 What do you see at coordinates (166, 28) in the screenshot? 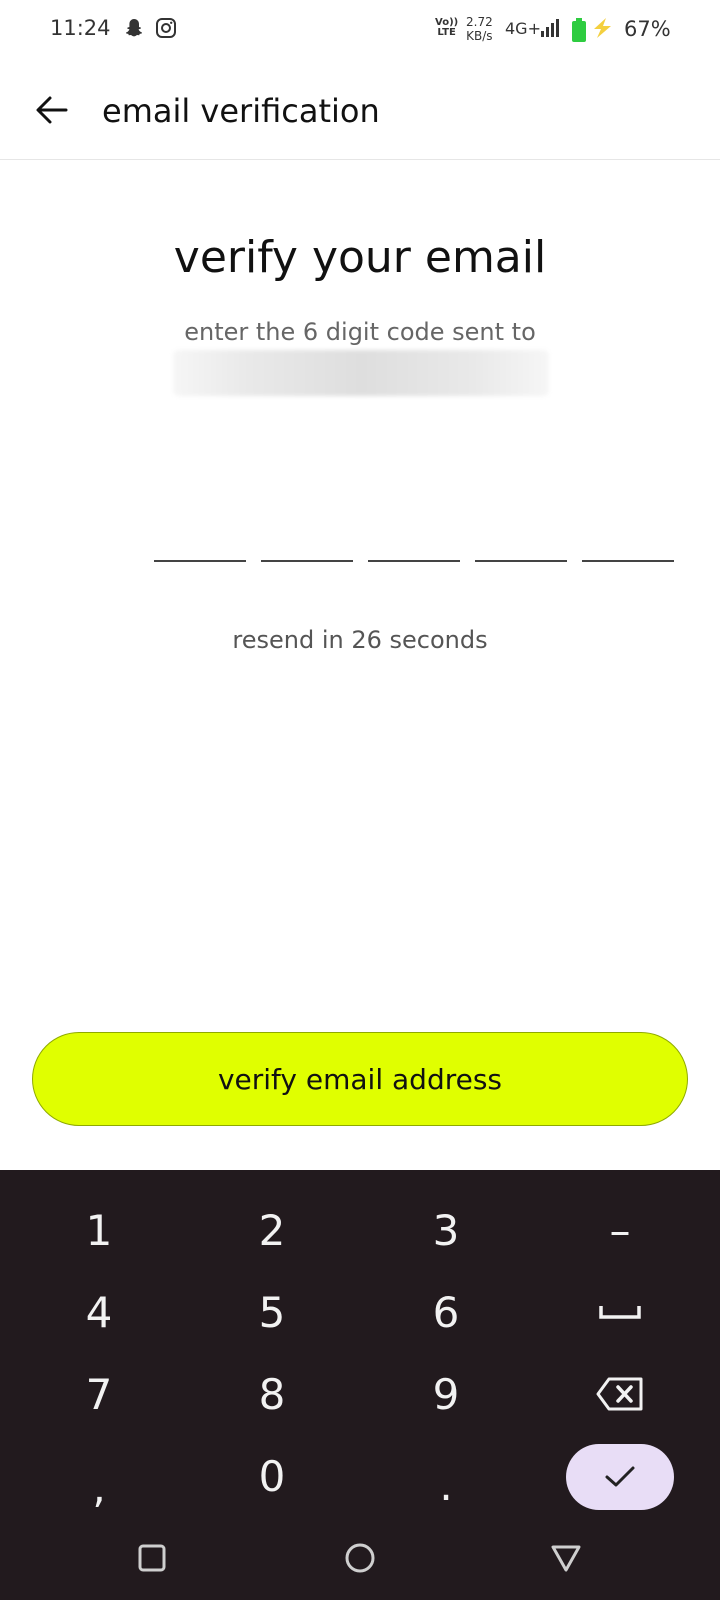
I see `instagram-icon` at bounding box center [166, 28].